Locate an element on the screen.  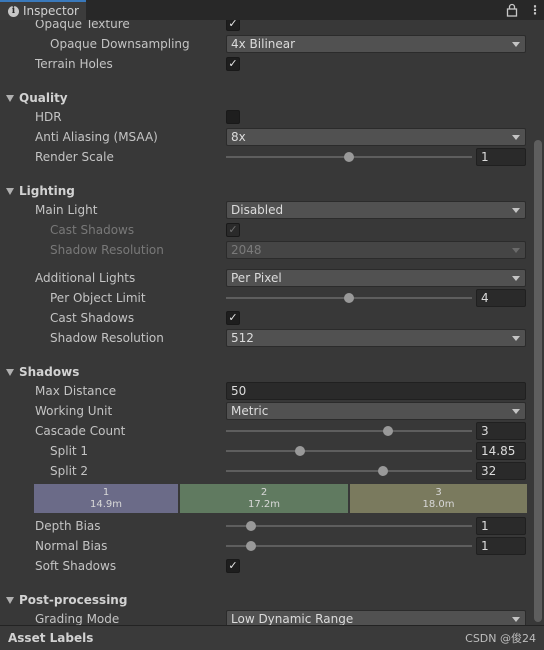
tab-inspector: i Inspector is located at coordinates (43, 10).